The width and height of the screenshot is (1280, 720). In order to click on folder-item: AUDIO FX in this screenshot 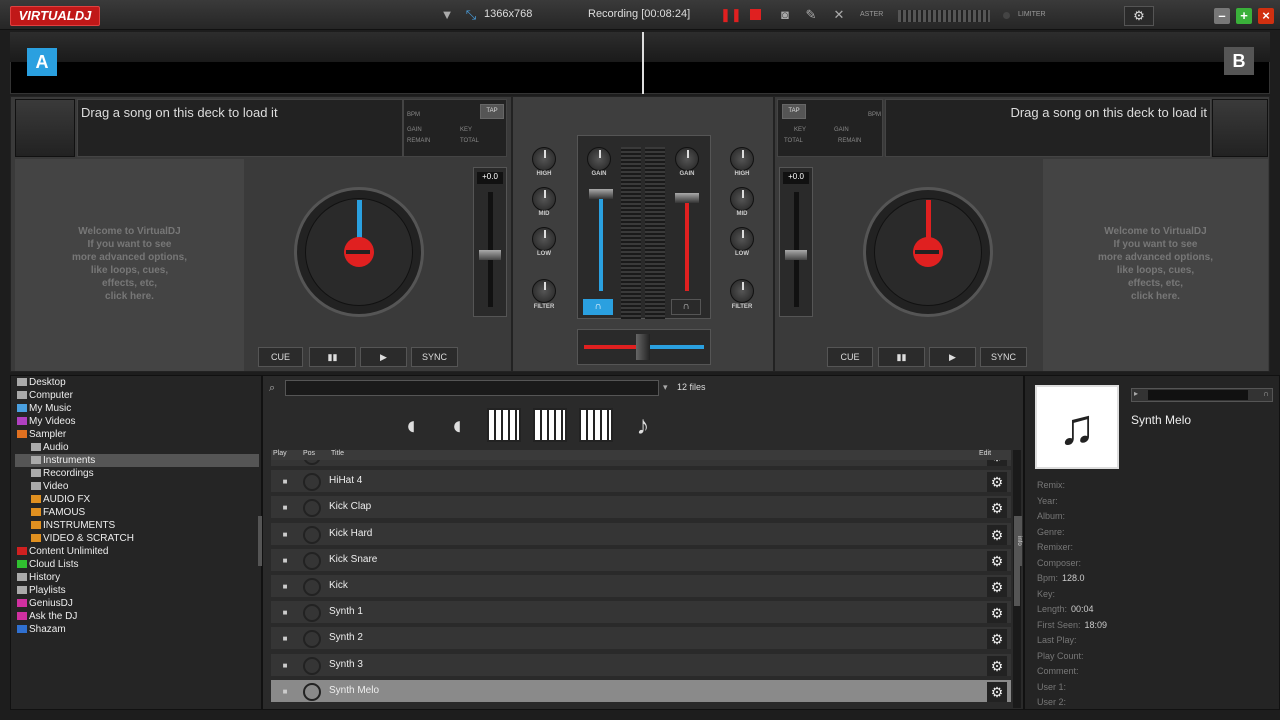, I will do `click(137, 499)`.